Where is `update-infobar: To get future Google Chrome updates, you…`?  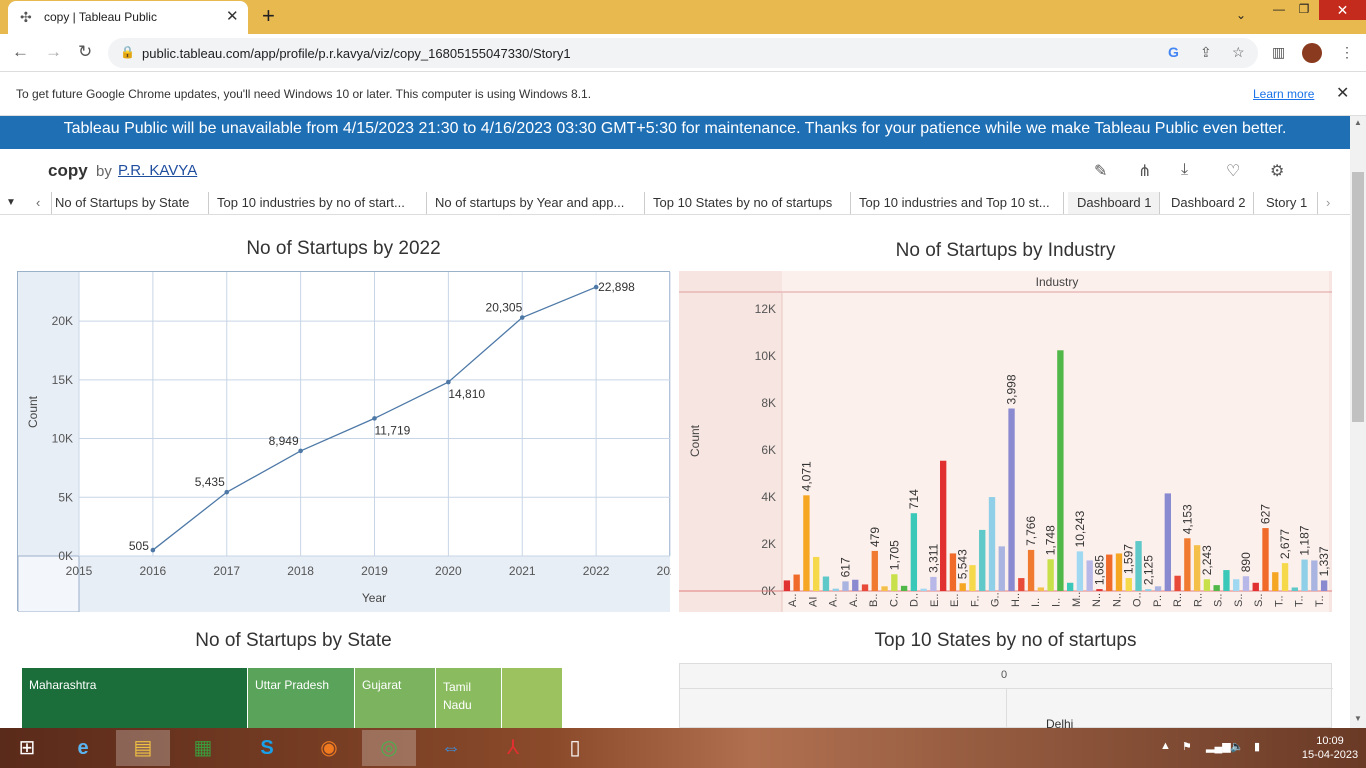
update-infobar: To get future Google Chrome updates, you… is located at coordinates (683, 94).